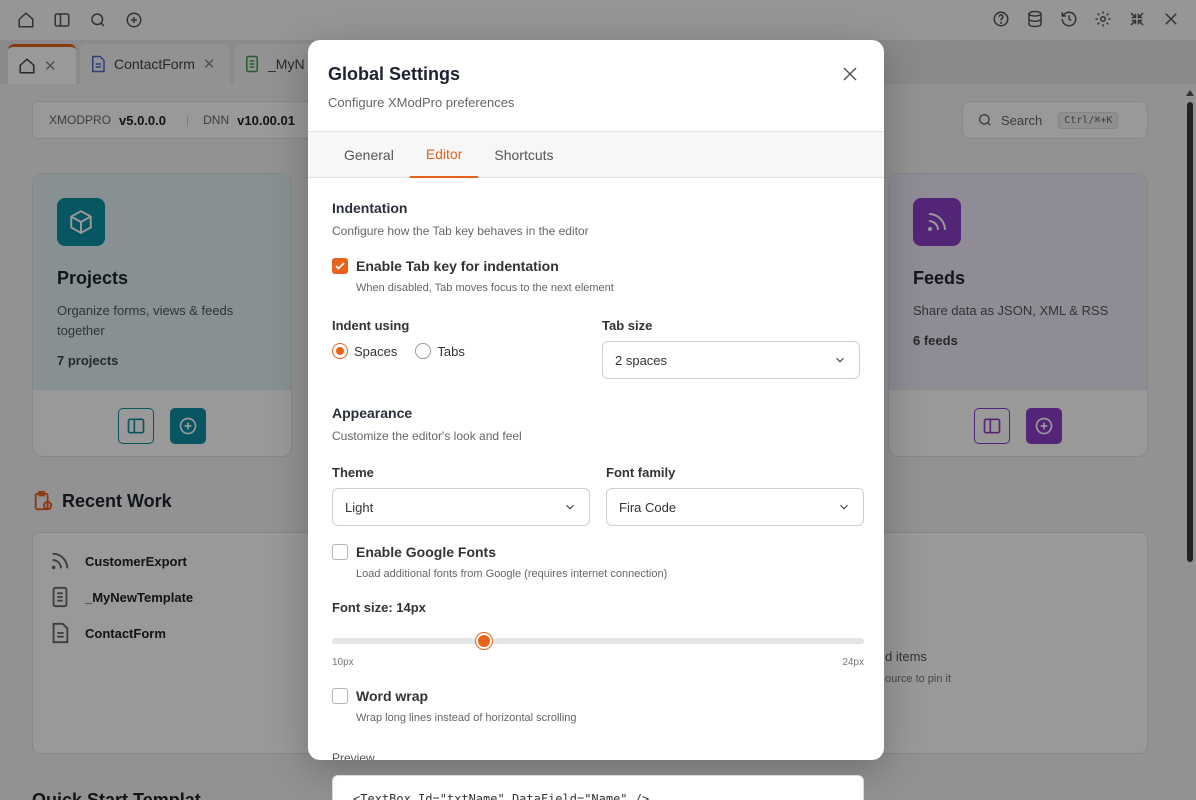  I want to click on tab-size-select: 2 spaces, so click(731, 360).